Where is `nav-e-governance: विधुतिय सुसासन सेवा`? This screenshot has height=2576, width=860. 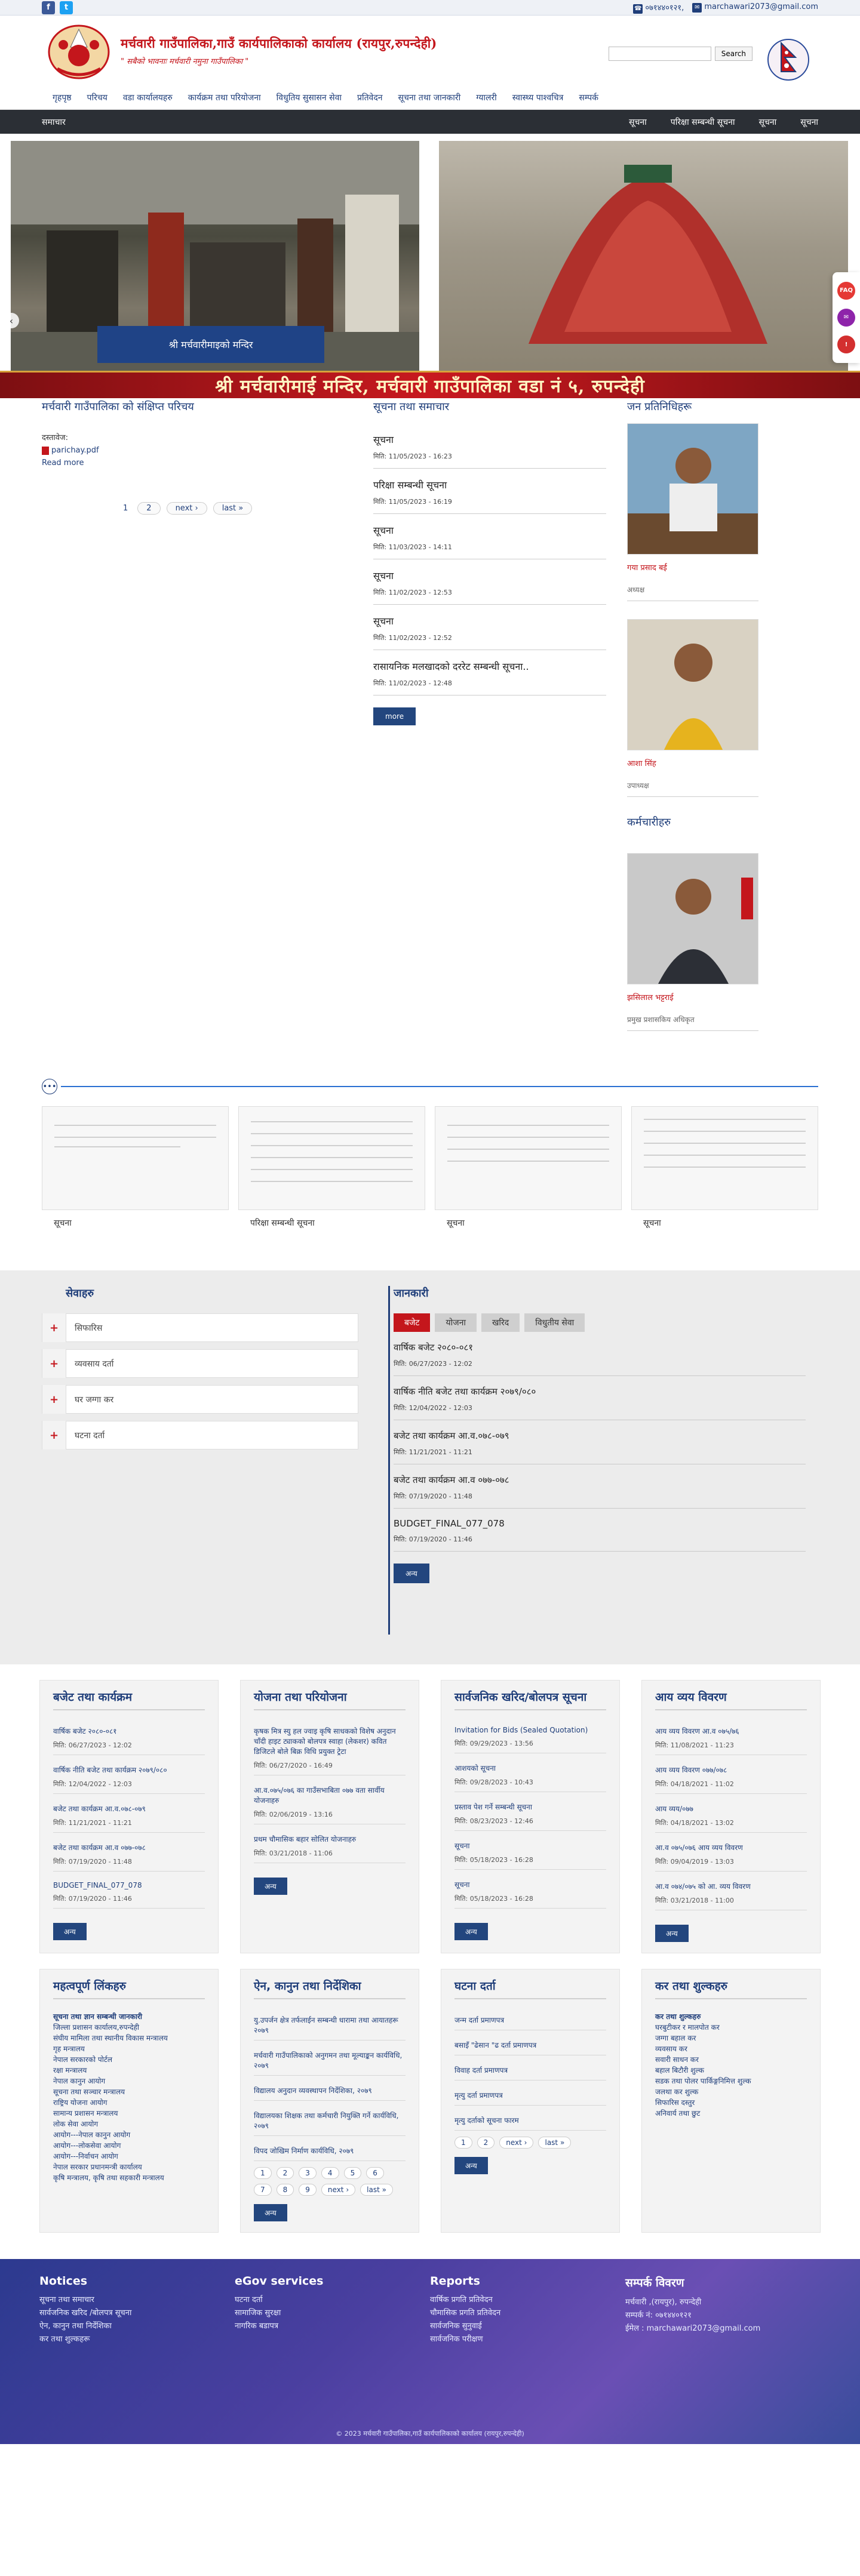
nav-e-governance: विधुतिय सुसासन सेवा is located at coordinates (310, 97).